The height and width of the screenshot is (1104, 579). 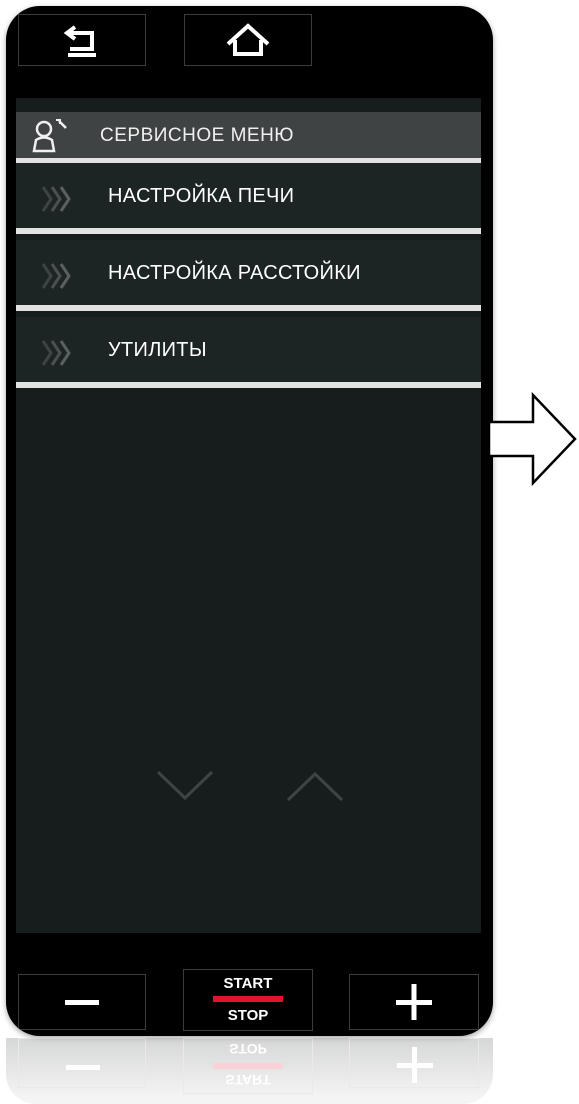 What do you see at coordinates (157, 350) in the screenshot?
I see `menu-item-label: УТИЛИТЫ` at bounding box center [157, 350].